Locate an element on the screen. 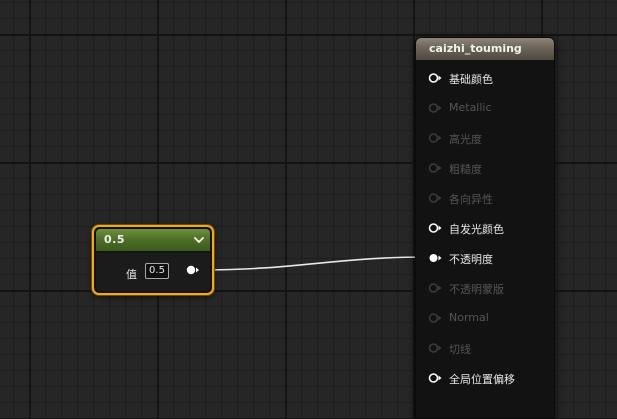 The image size is (617, 419). material-pin-3: 粗糙度 is located at coordinates (488, 168).